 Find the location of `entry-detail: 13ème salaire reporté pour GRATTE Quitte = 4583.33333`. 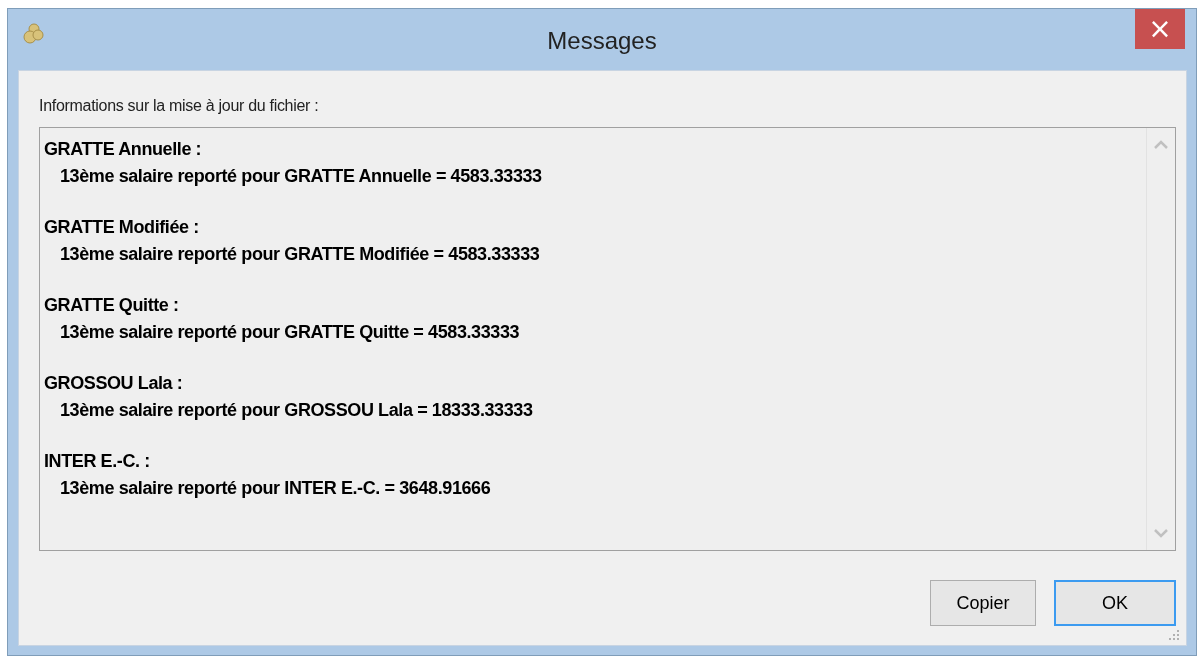

entry-detail: 13ème salaire reporté pour GRATTE Quitte = 4583.33333 is located at coordinates (290, 332).